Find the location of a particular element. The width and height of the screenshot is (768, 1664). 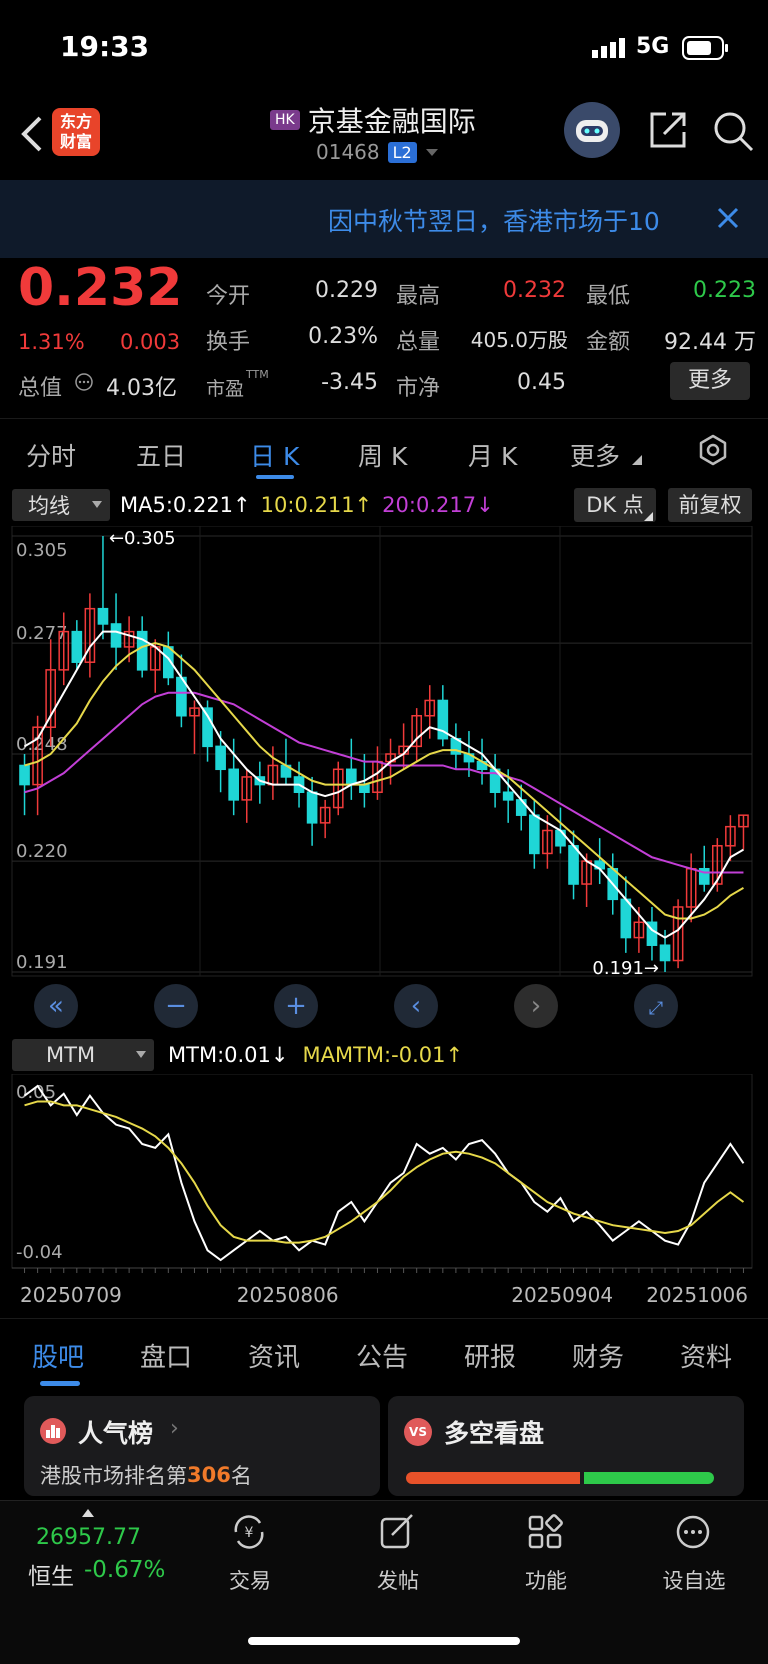

quote-label-low: 最低 is located at coordinates (608, 296).